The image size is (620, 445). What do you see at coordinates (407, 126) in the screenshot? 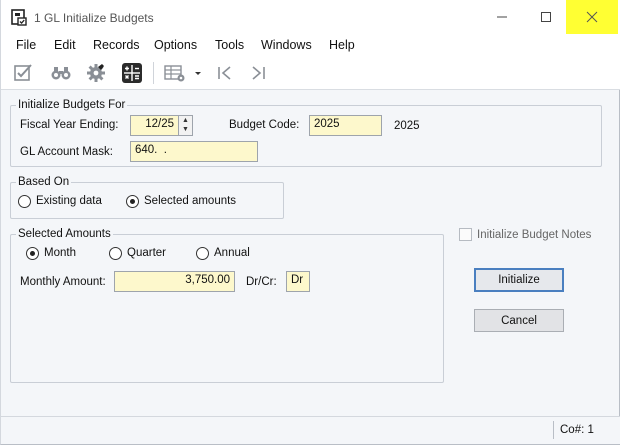
I see `budget-code-description: 2025` at bounding box center [407, 126].